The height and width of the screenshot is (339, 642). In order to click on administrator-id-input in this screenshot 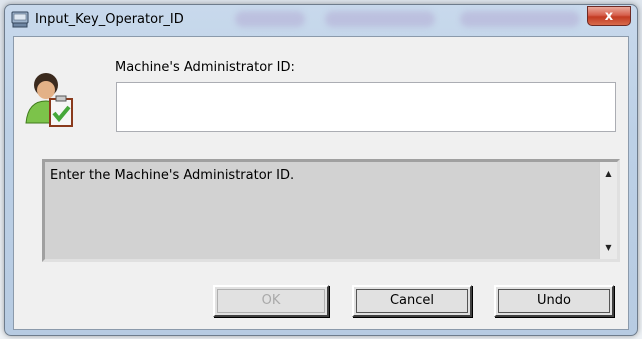, I will do `click(366, 107)`.